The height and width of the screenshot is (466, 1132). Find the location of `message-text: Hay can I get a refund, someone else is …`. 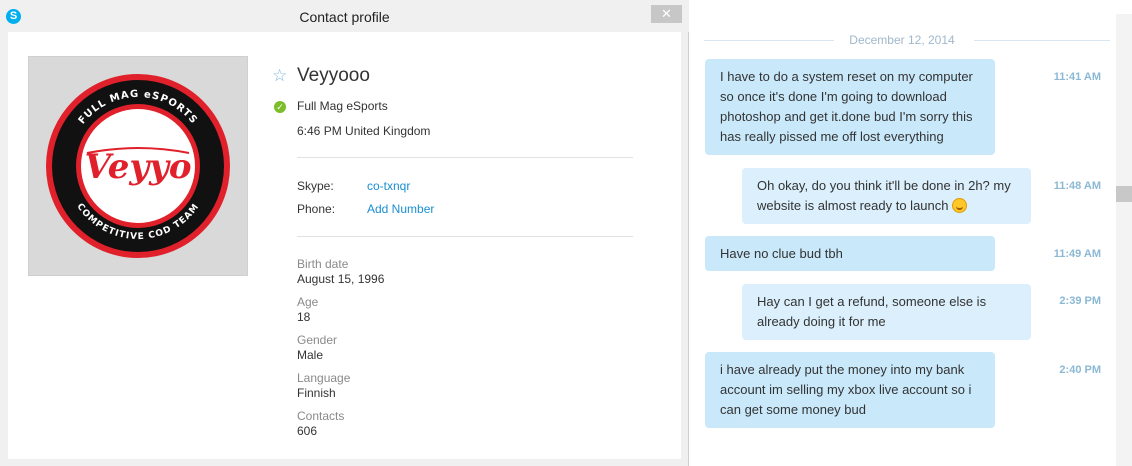

message-text: Hay can I get a refund, someone else is … is located at coordinates (872, 311).